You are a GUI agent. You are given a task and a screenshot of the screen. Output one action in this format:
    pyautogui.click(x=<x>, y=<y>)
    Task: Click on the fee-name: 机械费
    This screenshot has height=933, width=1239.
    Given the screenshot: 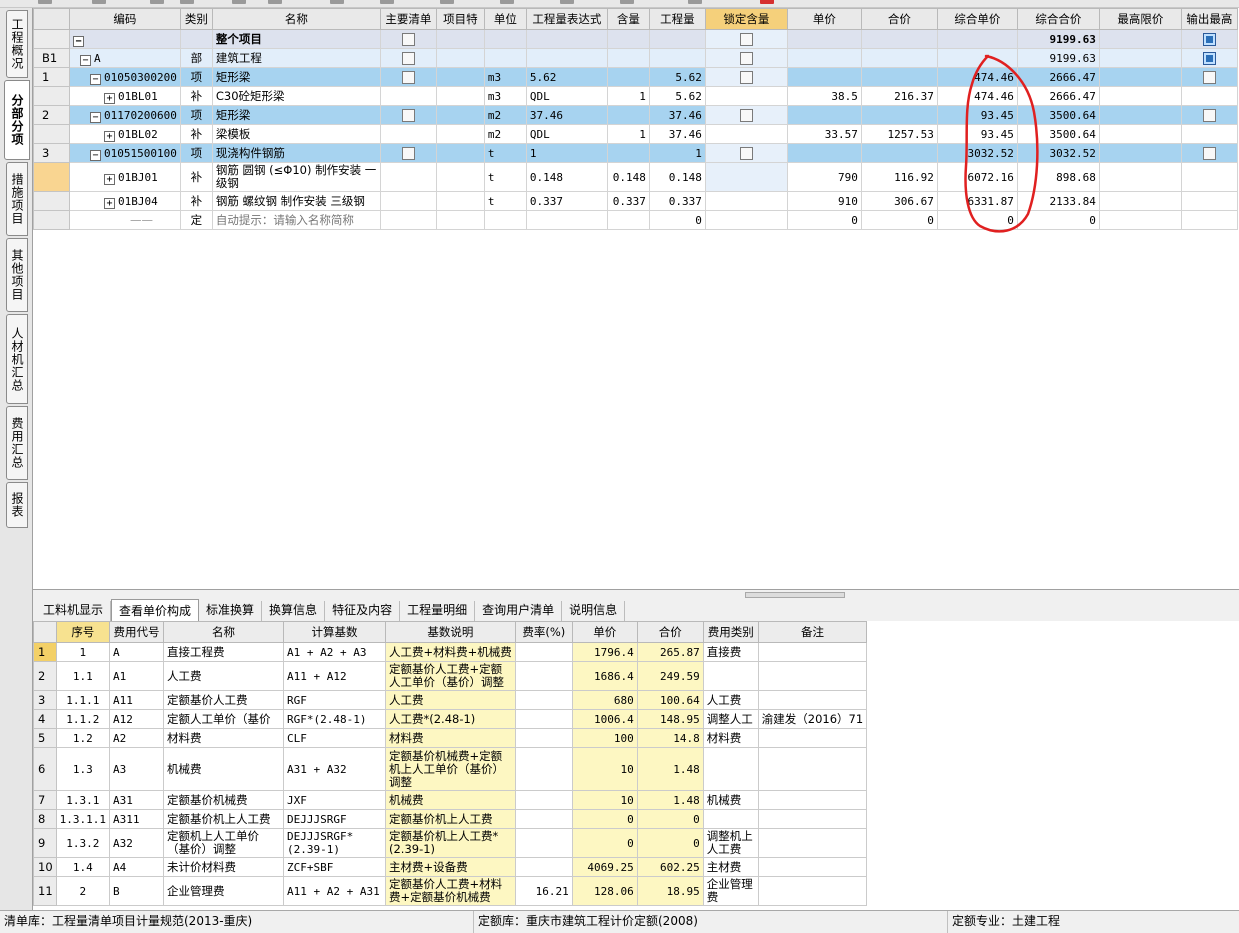 What is the action you would take?
    pyautogui.click(x=223, y=769)
    